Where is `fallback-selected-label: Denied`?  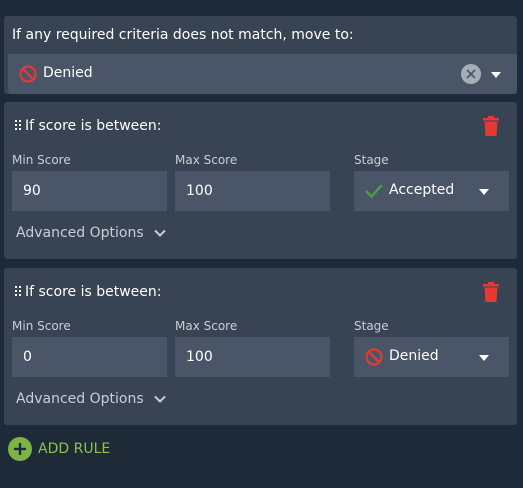
fallback-selected-label: Denied is located at coordinates (68, 73).